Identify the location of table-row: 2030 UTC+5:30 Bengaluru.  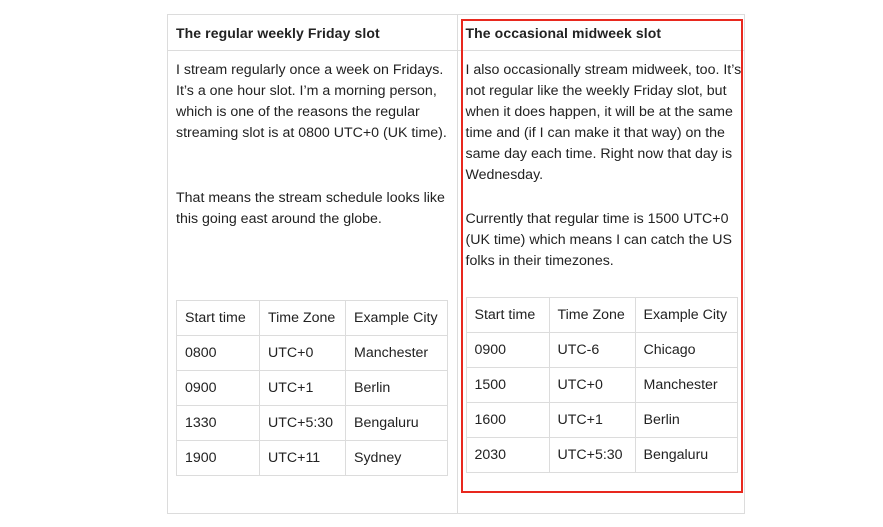
(601, 455).